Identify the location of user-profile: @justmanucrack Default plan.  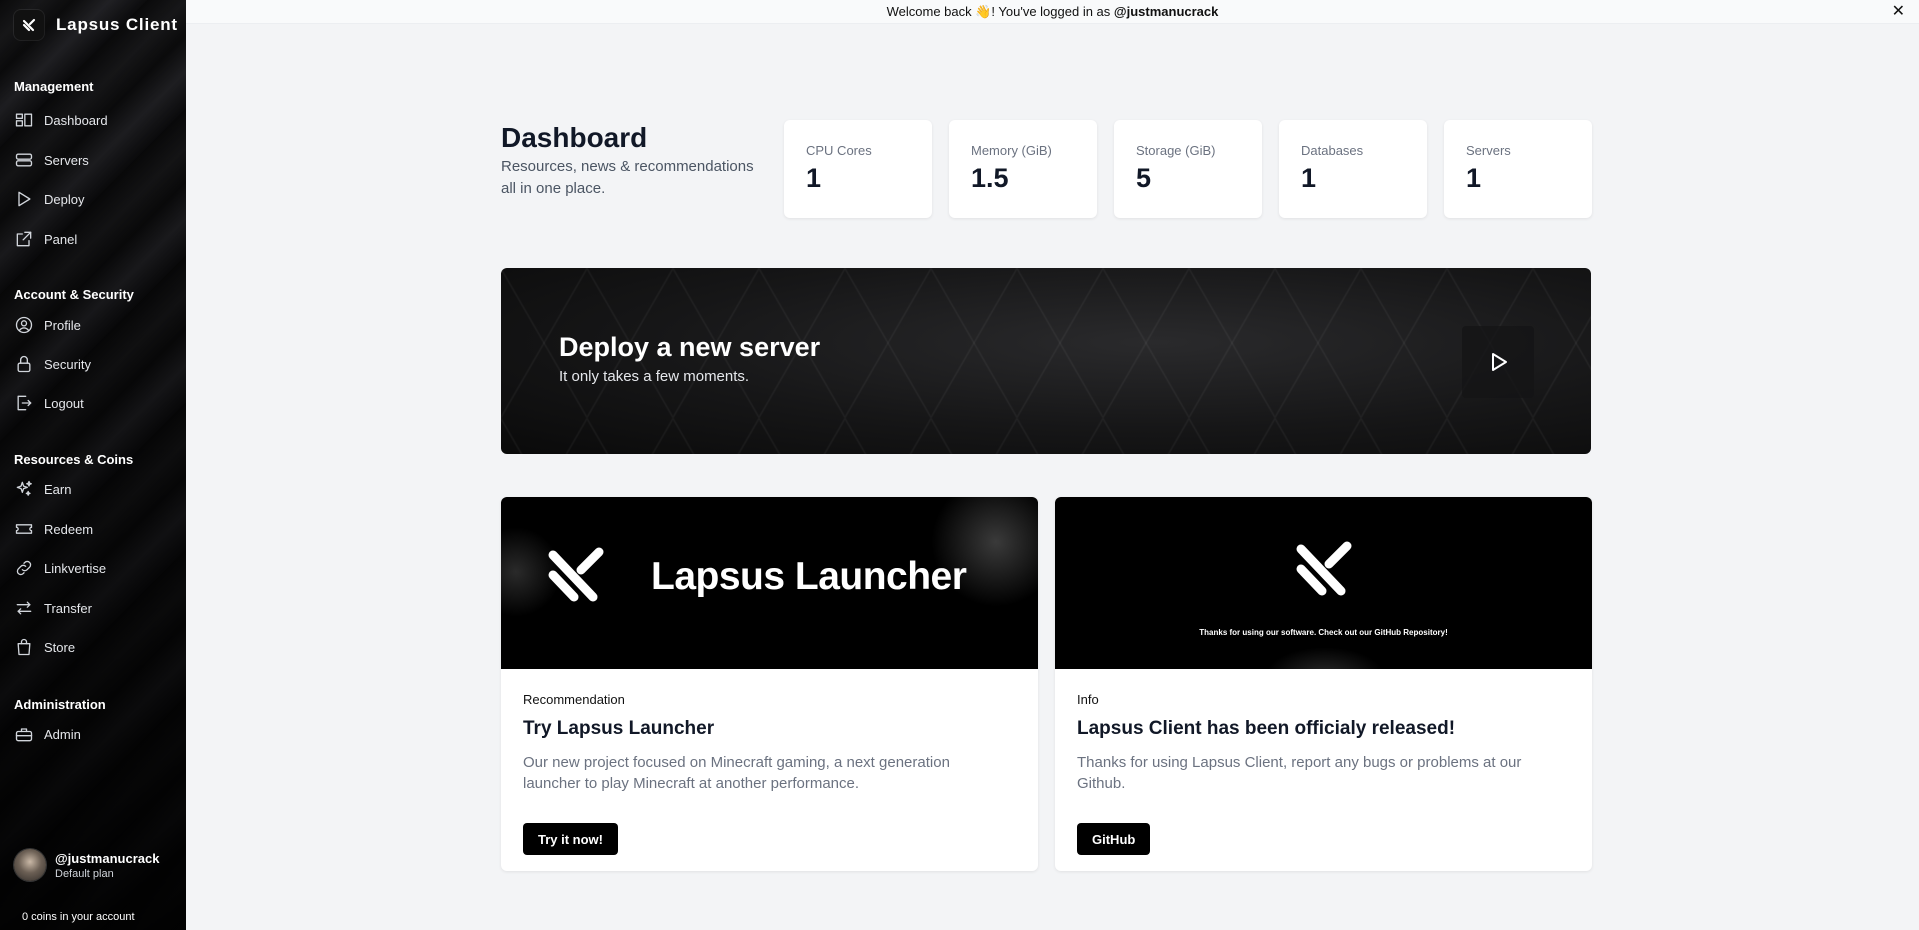
(86, 865).